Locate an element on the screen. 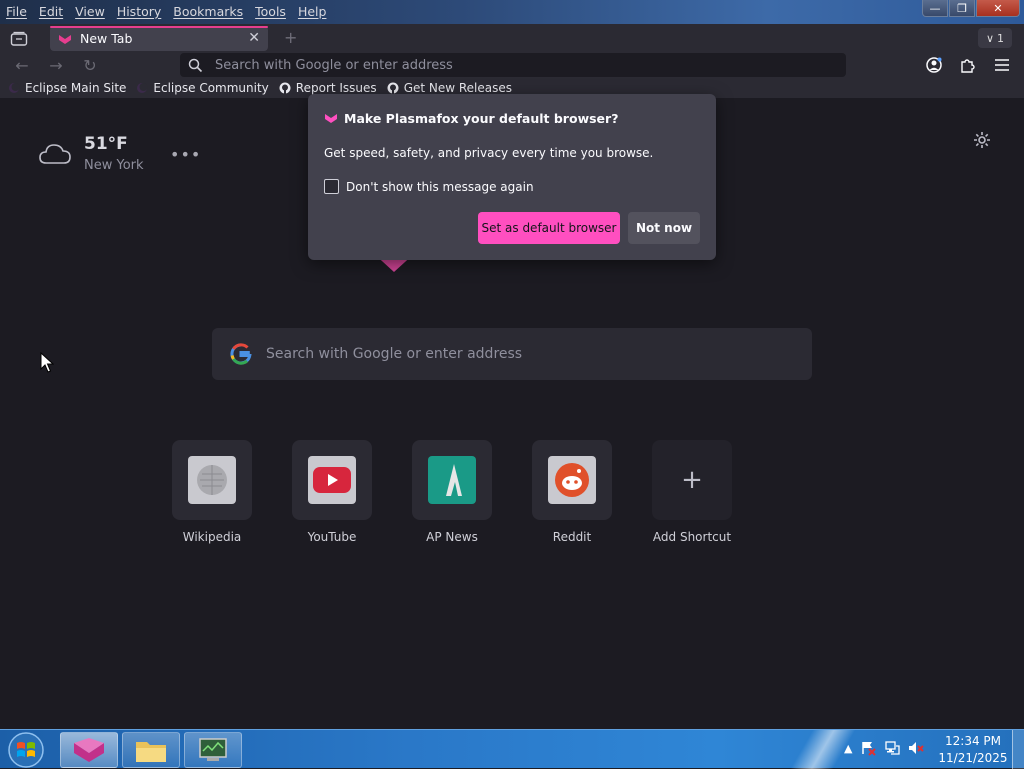 The height and width of the screenshot is (769, 1024). weather-temperature: 51°F is located at coordinates (106, 144).